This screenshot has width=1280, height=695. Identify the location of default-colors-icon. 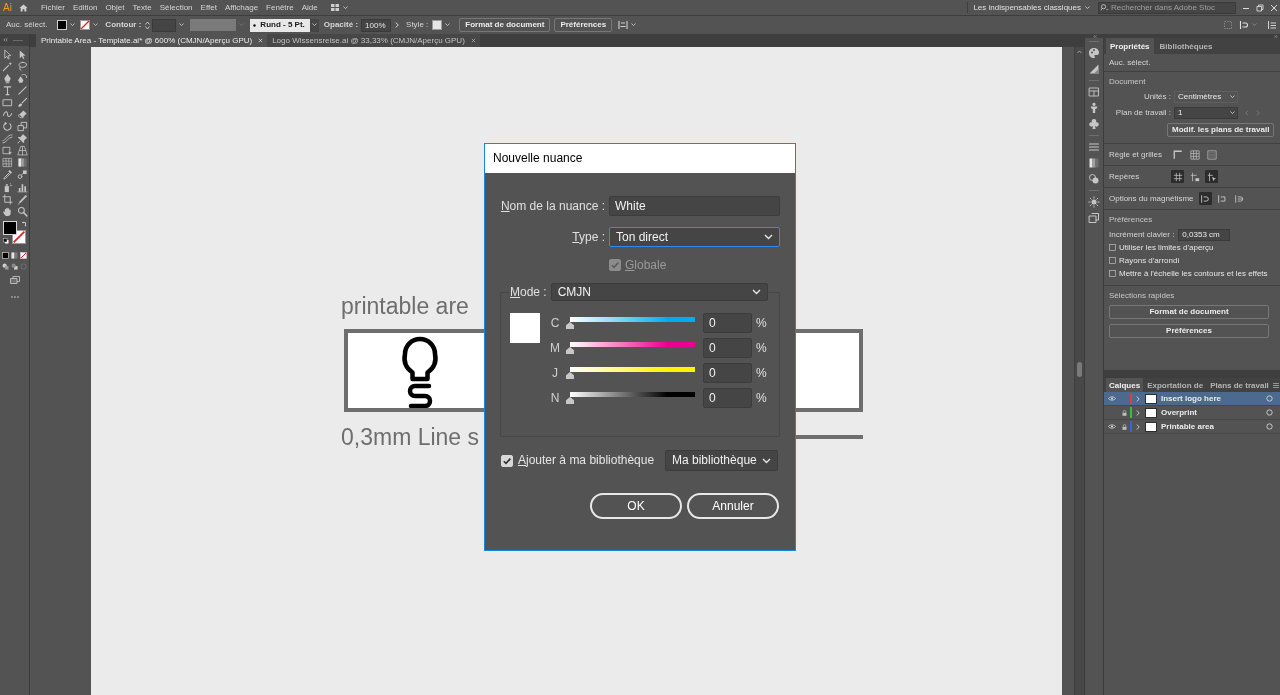
(5, 241).